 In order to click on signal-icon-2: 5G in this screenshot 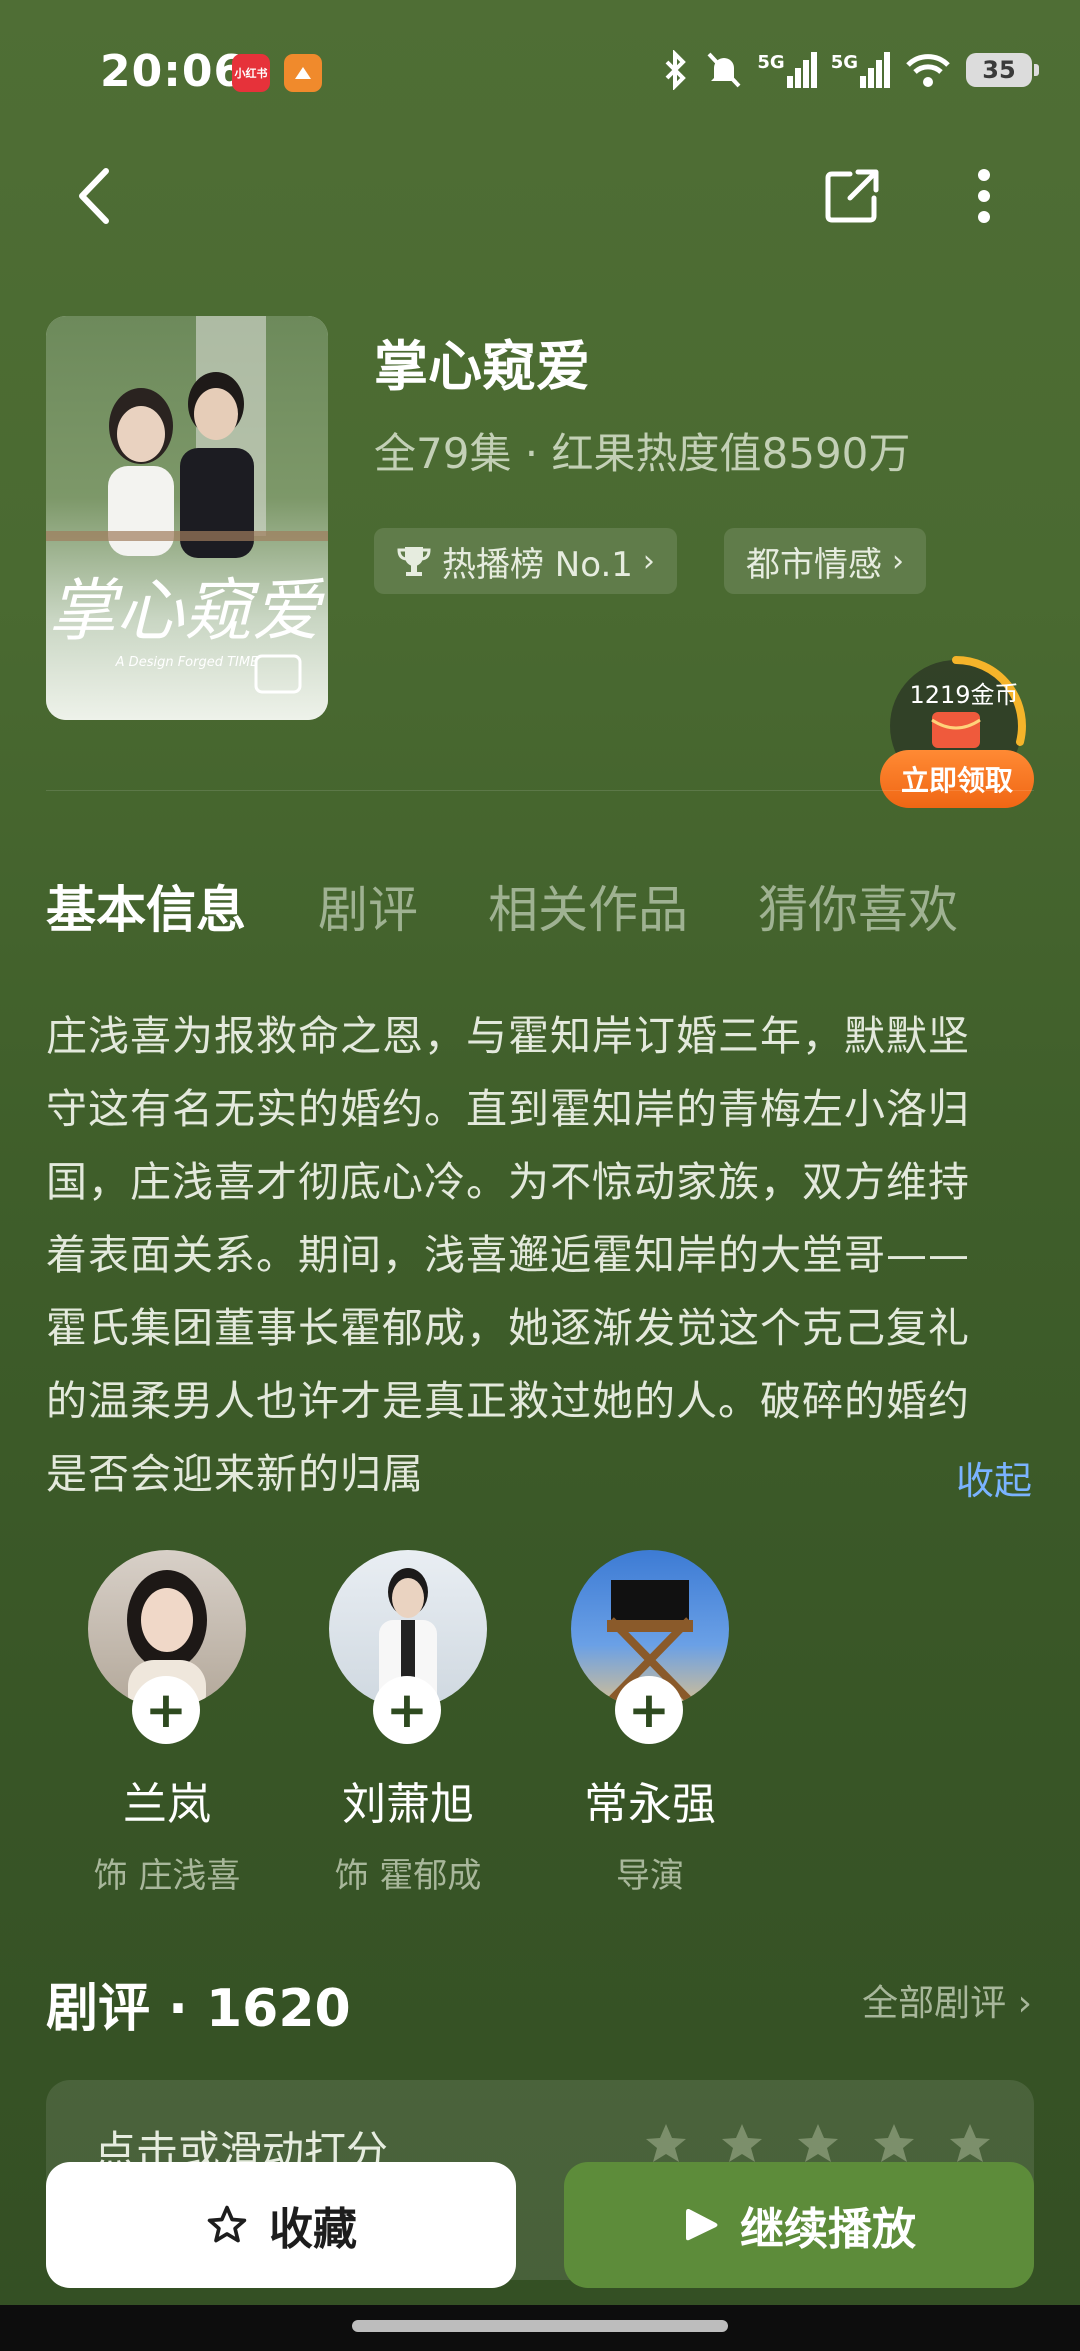, I will do `click(860, 70)`.